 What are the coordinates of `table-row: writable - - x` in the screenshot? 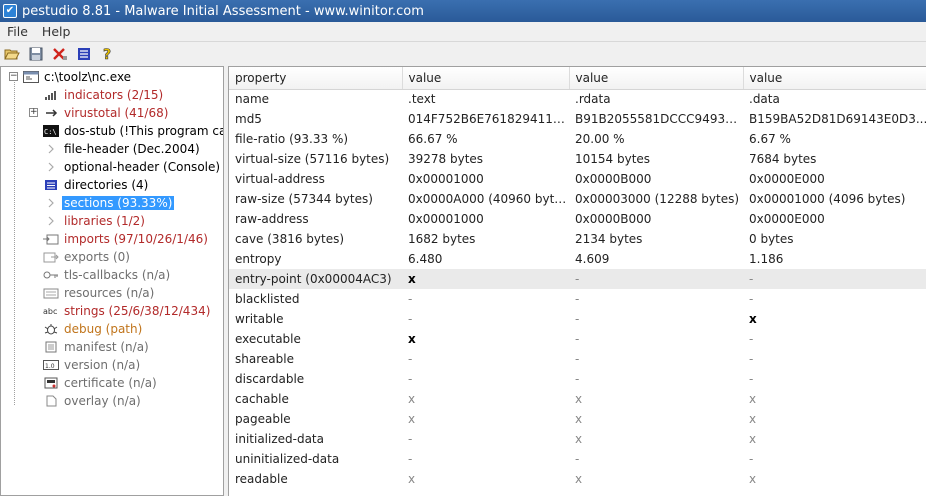 It's located at (577, 319).